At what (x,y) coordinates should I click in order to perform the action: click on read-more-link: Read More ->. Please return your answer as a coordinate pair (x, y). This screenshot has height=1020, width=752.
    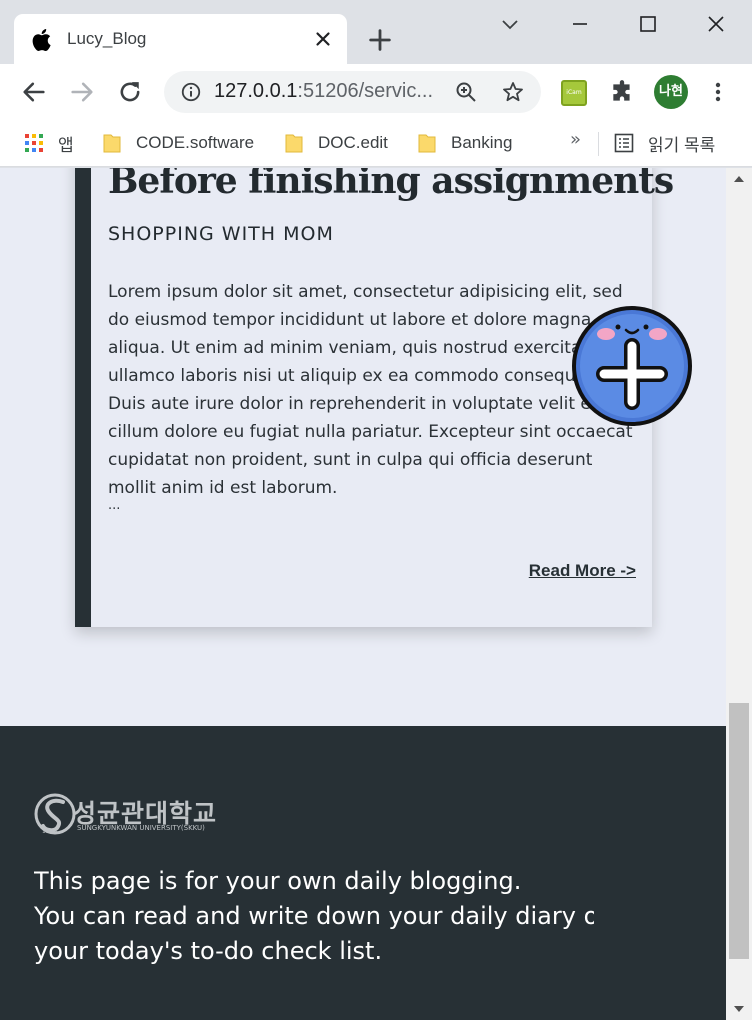
    Looking at the image, I should click on (582, 571).